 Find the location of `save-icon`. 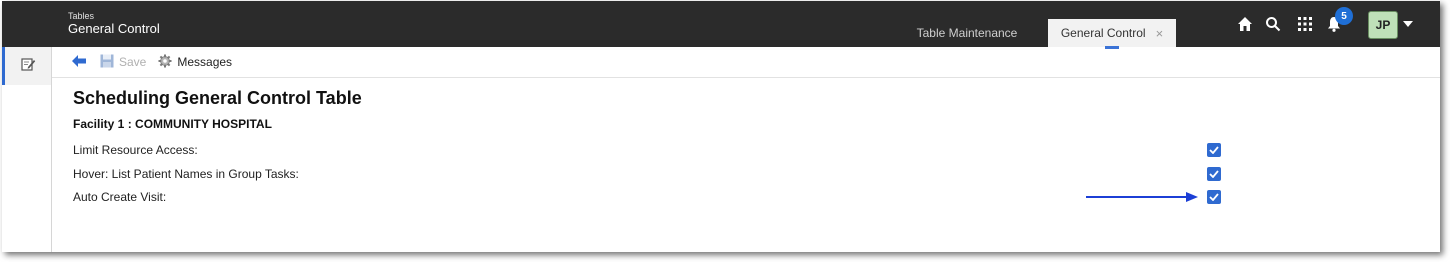

save-icon is located at coordinates (107, 62).